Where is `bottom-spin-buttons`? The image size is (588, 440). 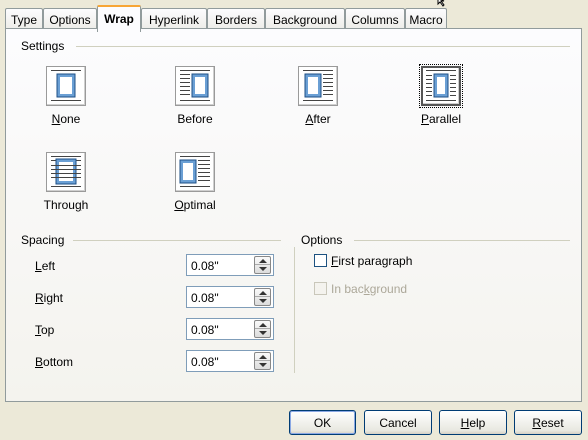
bottom-spin-buttons is located at coordinates (262, 361).